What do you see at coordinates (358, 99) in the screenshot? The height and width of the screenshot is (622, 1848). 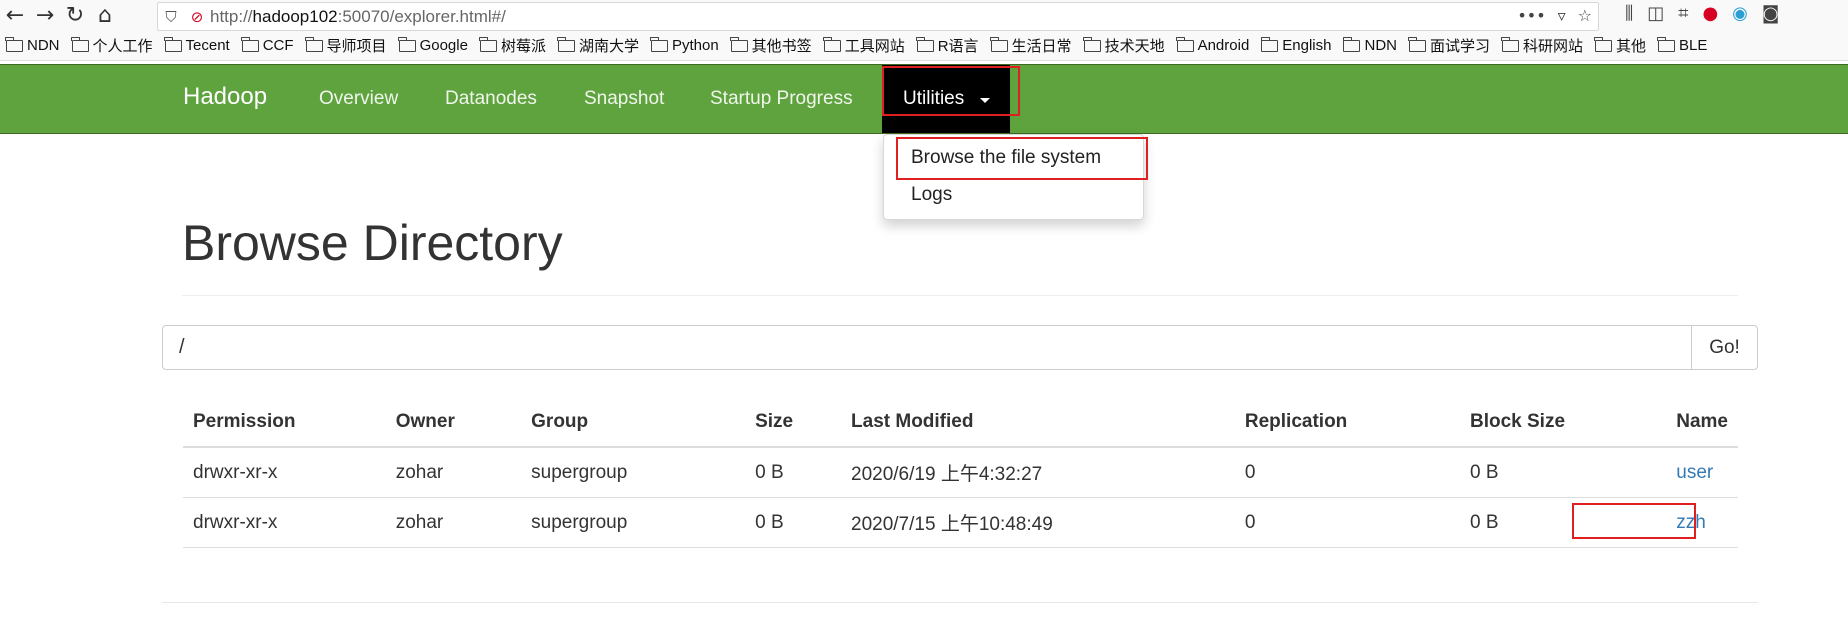 I see `nav-overview: Overview` at bounding box center [358, 99].